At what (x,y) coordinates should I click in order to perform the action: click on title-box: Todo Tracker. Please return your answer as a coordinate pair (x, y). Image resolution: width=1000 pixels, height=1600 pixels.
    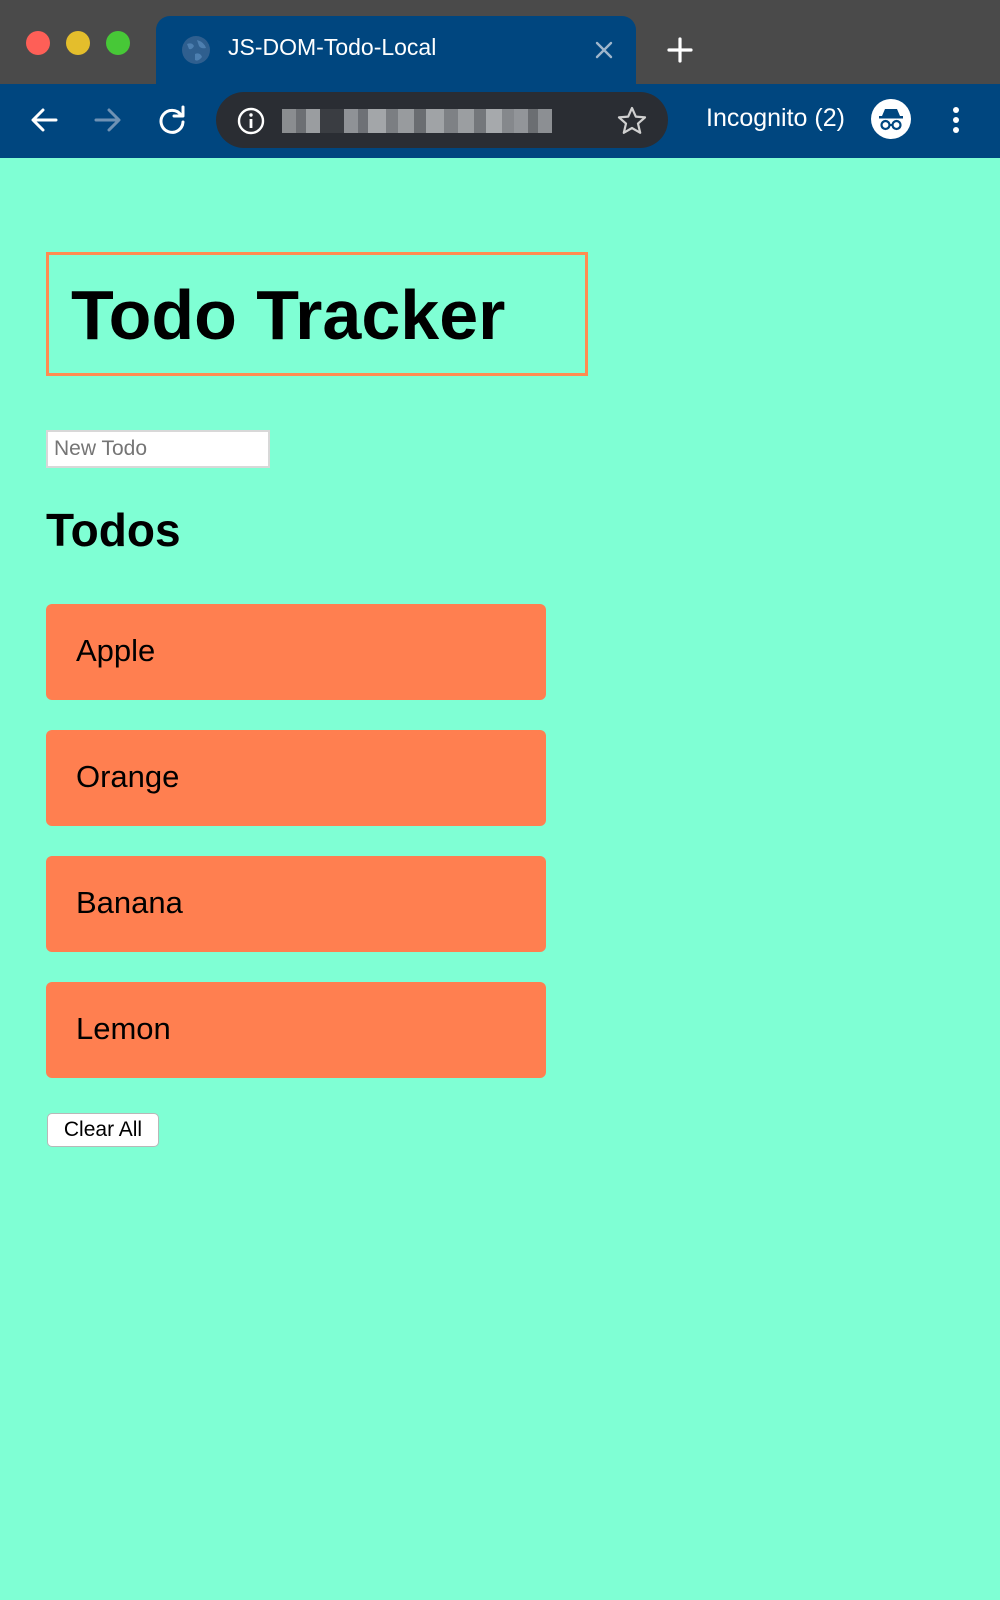
    Looking at the image, I should click on (317, 314).